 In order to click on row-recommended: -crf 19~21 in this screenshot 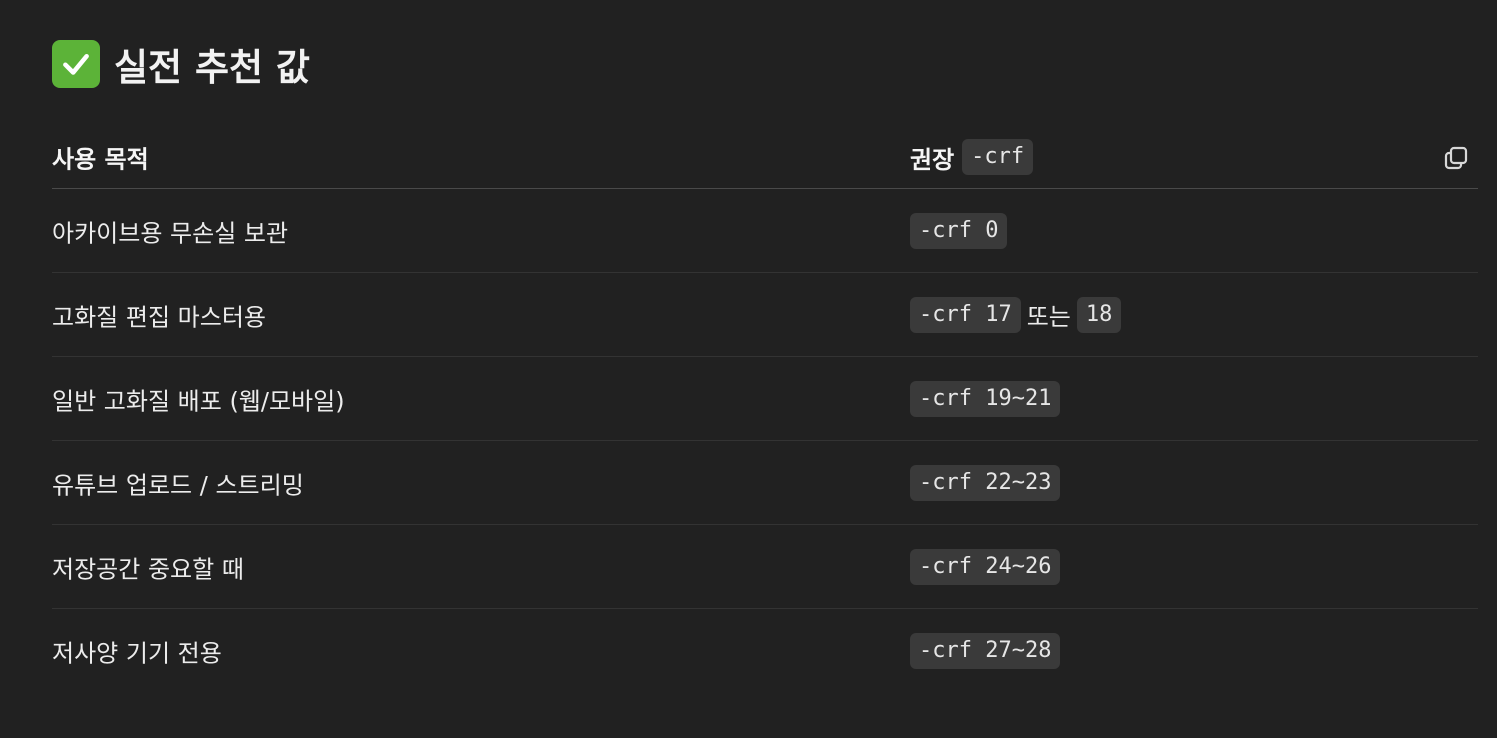, I will do `click(985, 398)`.